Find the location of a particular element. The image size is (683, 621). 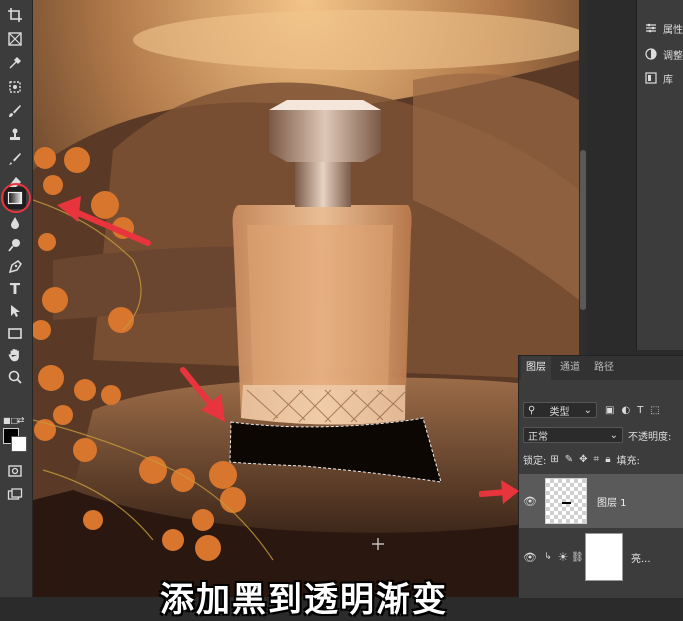

hand-tool-icon is located at coordinates (15, 355).